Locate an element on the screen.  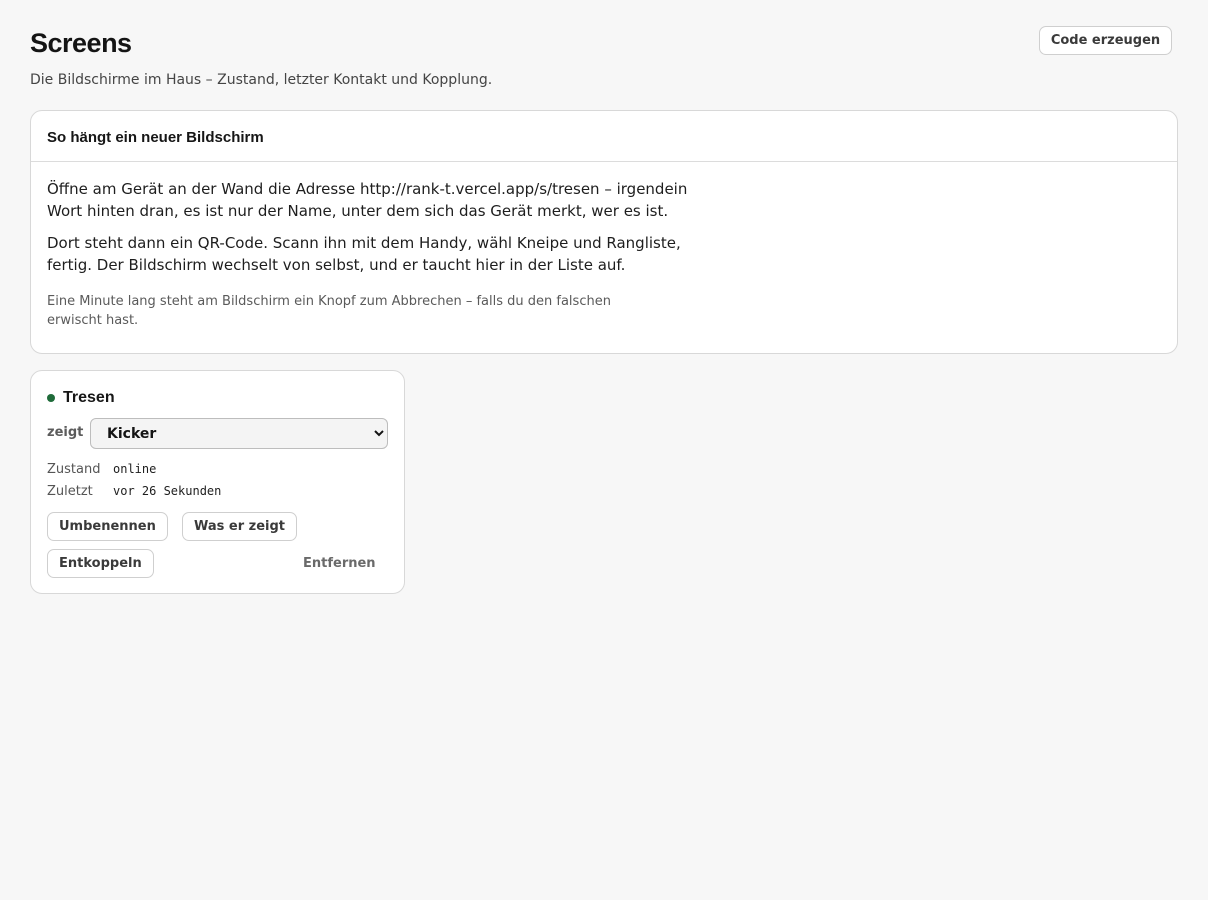
screen-name: Tresen is located at coordinates (89, 397).